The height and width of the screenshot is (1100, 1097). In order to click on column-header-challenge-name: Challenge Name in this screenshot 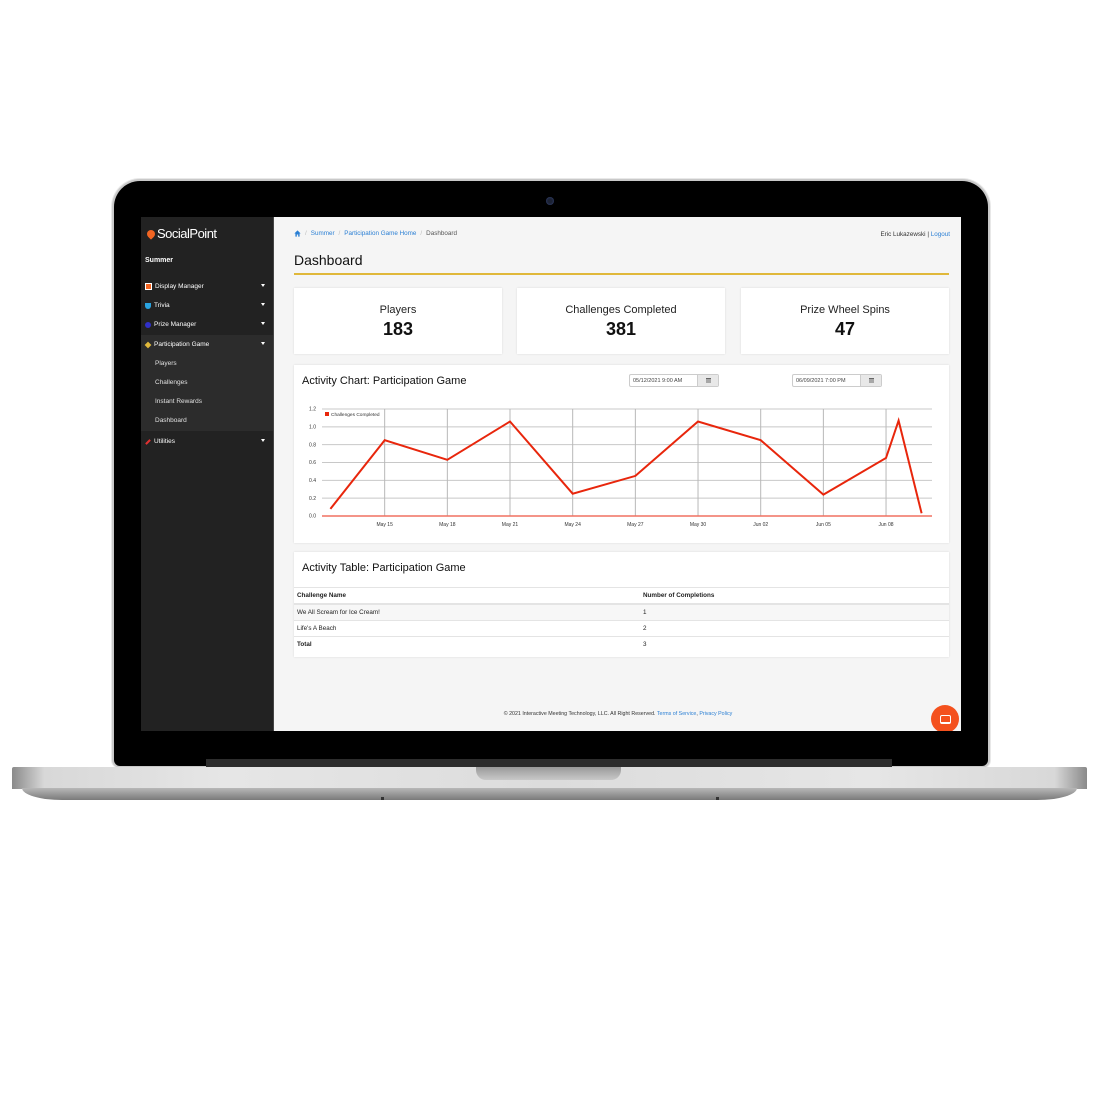, I will do `click(467, 596)`.